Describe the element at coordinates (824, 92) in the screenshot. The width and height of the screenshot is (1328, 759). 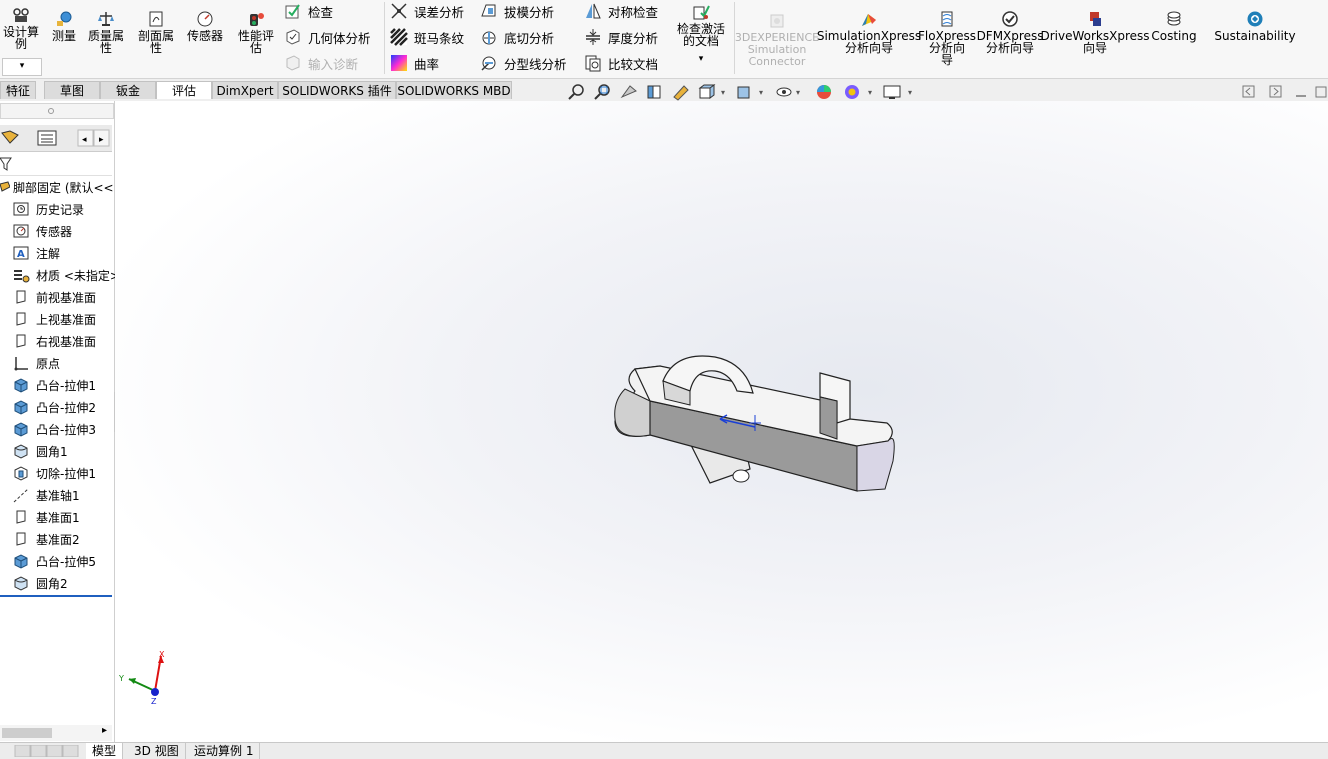
I see `edit-appearance-icon` at that location.